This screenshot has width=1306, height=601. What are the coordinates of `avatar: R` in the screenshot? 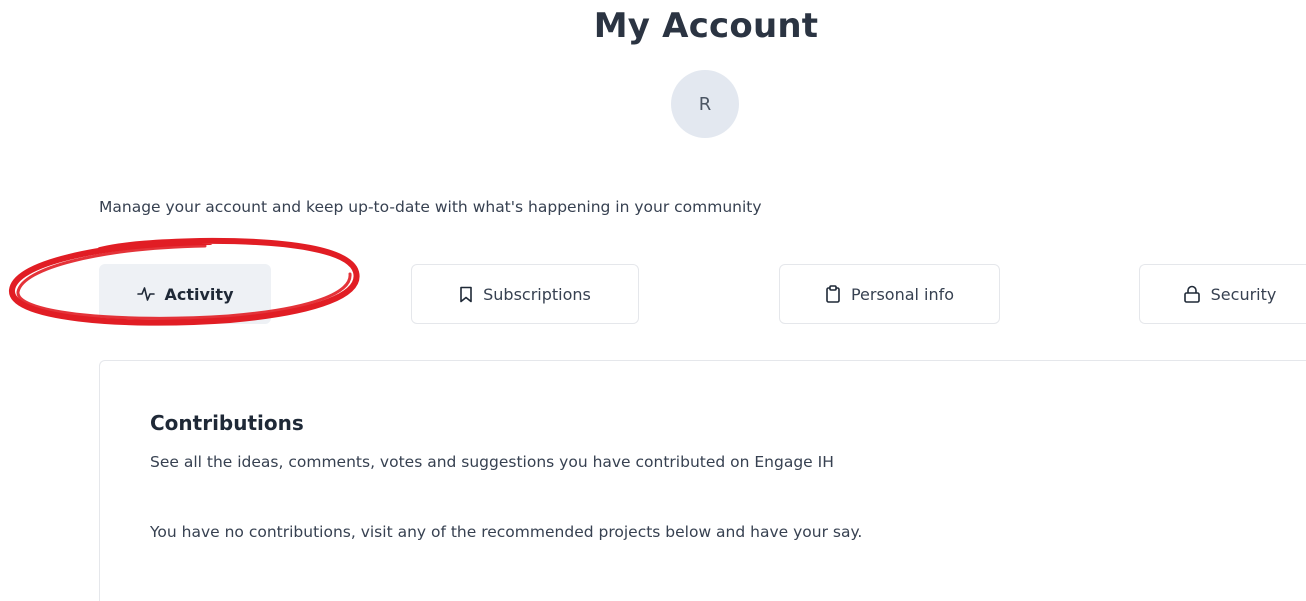 It's located at (705, 104).